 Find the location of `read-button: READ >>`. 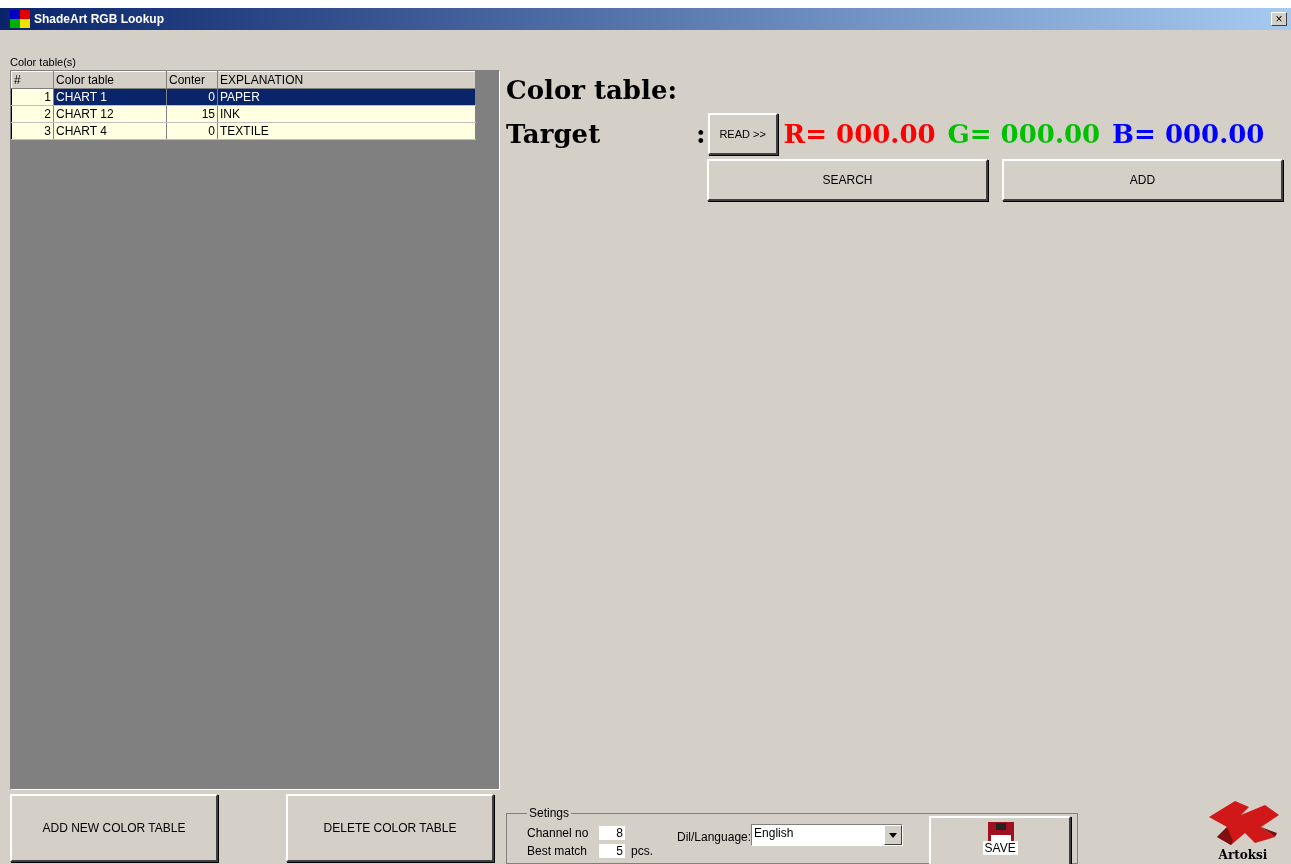

read-button: READ >> is located at coordinates (742, 134).